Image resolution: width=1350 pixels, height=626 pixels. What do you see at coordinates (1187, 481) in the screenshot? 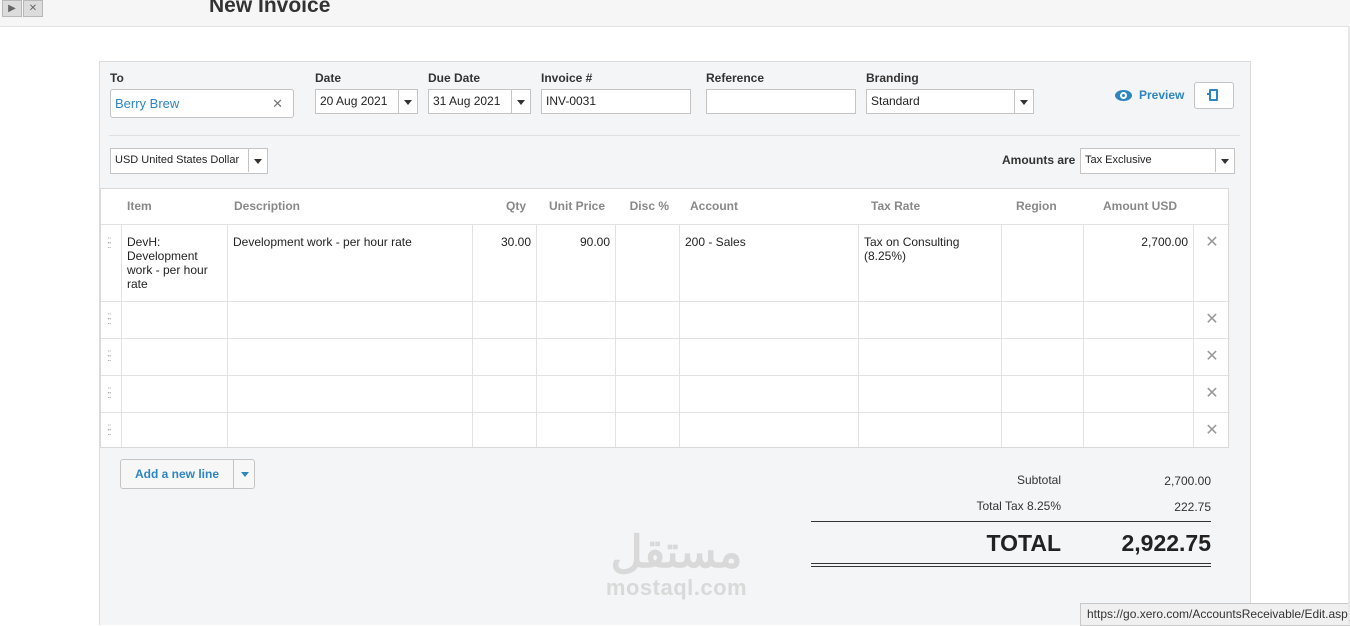
I see `subtotal-value: 2,700.00` at bounding box center [1187, 481].